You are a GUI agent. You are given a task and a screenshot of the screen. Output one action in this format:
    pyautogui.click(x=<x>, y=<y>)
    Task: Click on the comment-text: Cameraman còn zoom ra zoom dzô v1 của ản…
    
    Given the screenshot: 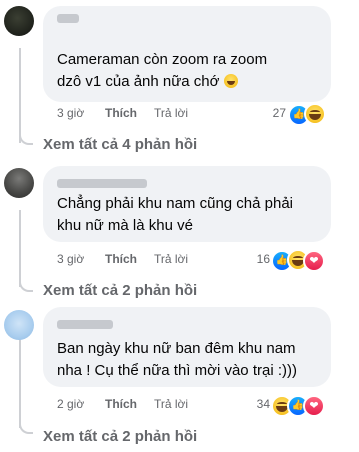 What is the action you would take?
    pyautogui.click(x=162, y=70)
    